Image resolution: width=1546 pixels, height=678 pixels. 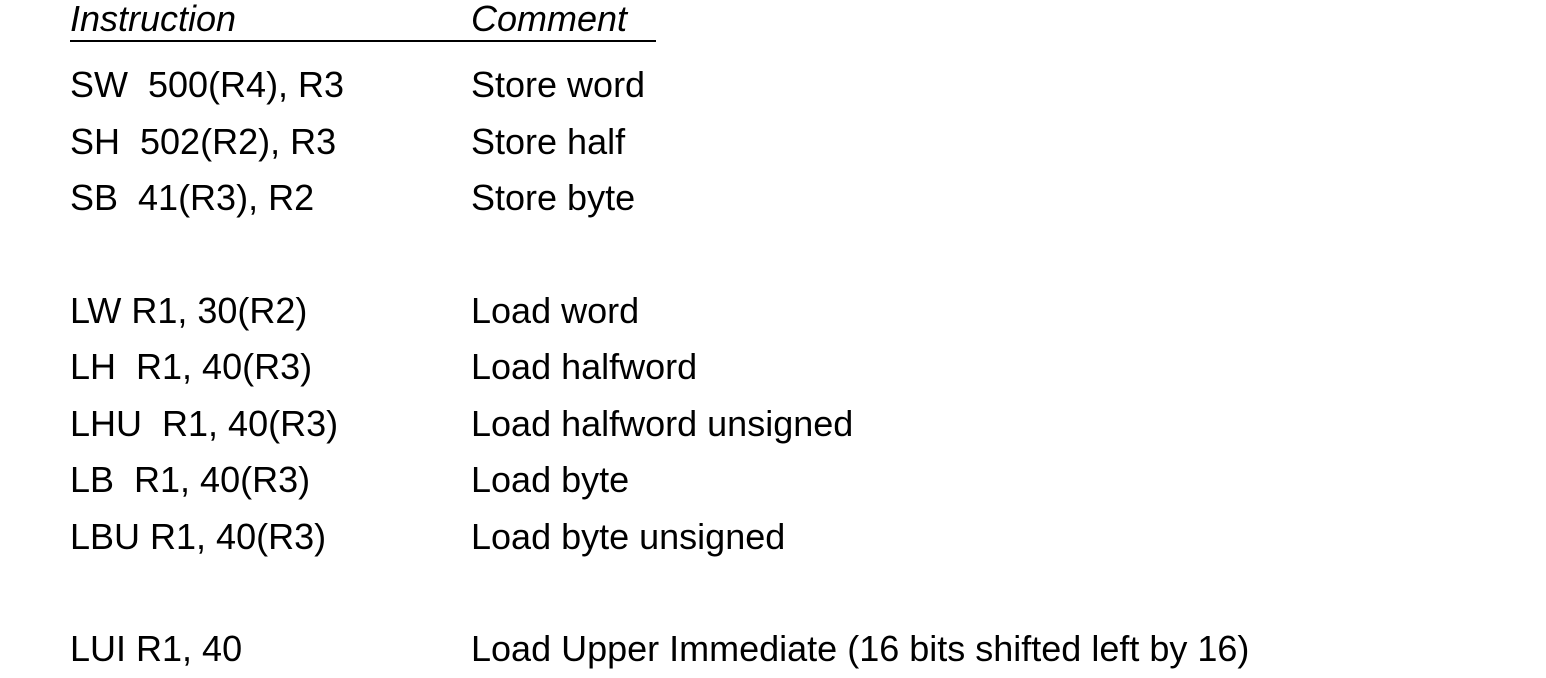 What do you see at coordinates (659, 311) in the screenshot?
I see `table-row: LW R1, 30(R2) Load word` at bounding box center [659, 311].